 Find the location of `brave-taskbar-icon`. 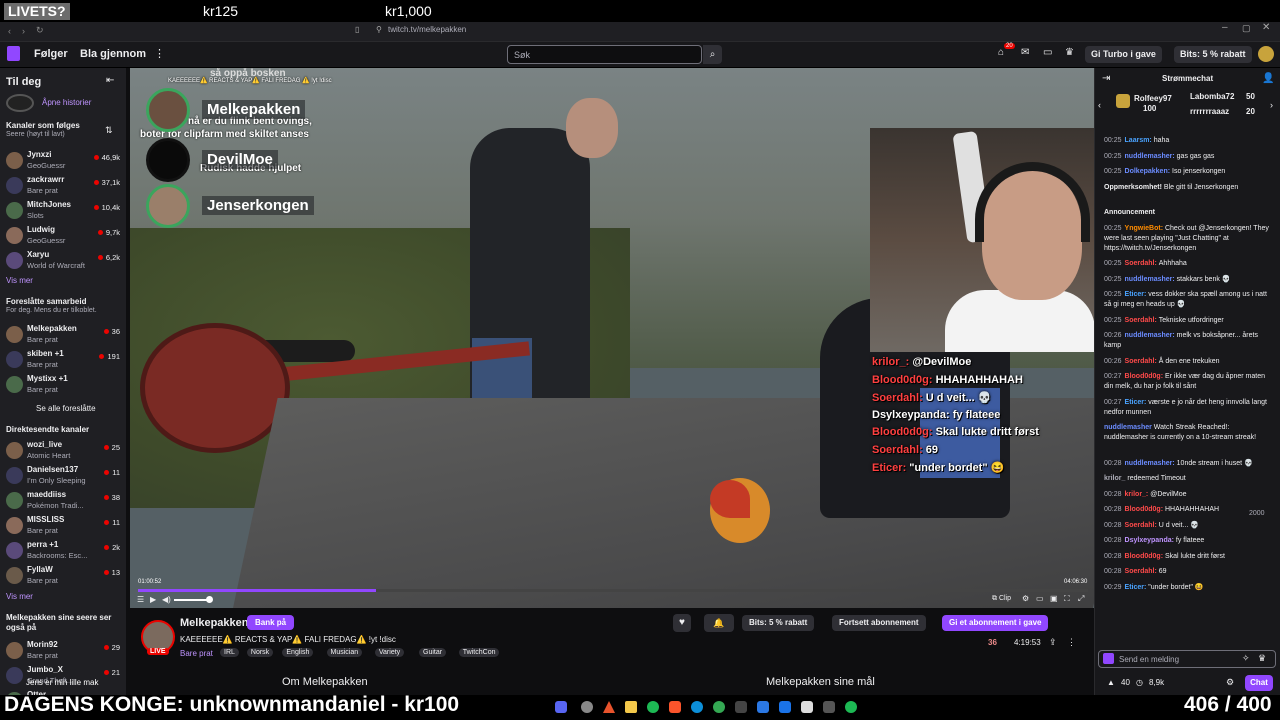

brave-taskbar-icon is located at coordinates (675, 707).